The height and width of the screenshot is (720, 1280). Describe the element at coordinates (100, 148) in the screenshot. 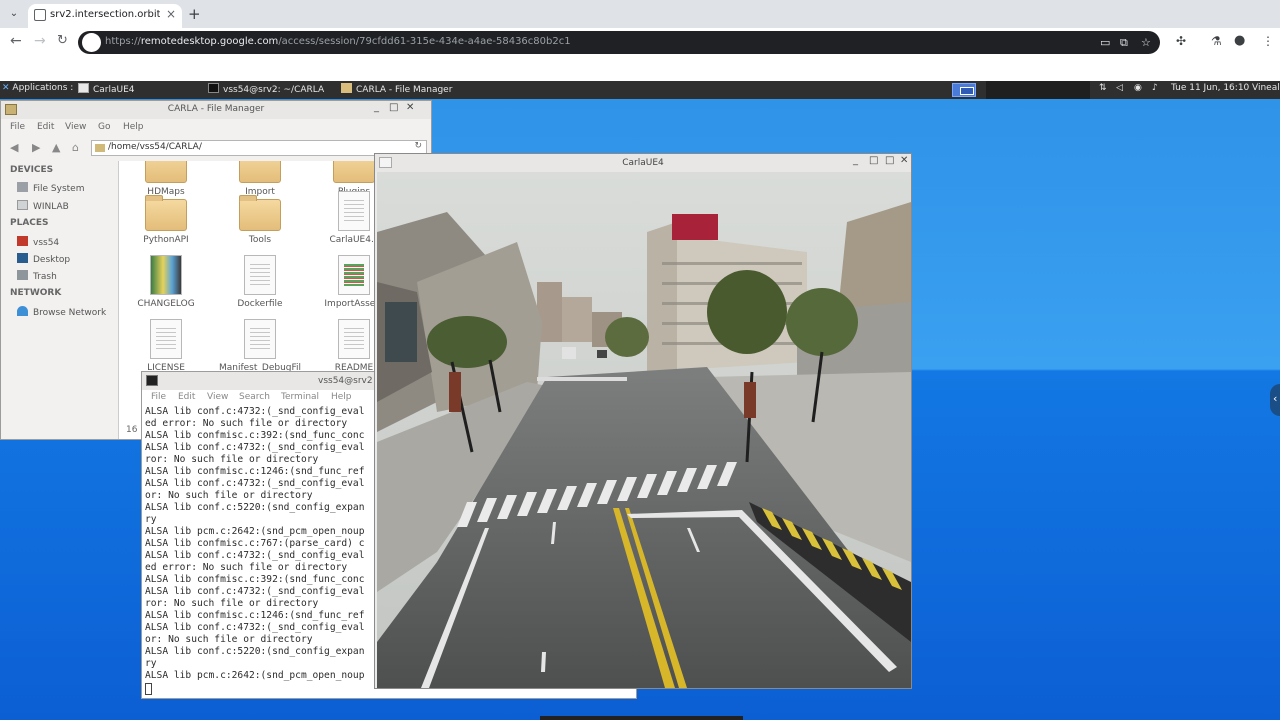

I see `path-folder-icon` at that location.